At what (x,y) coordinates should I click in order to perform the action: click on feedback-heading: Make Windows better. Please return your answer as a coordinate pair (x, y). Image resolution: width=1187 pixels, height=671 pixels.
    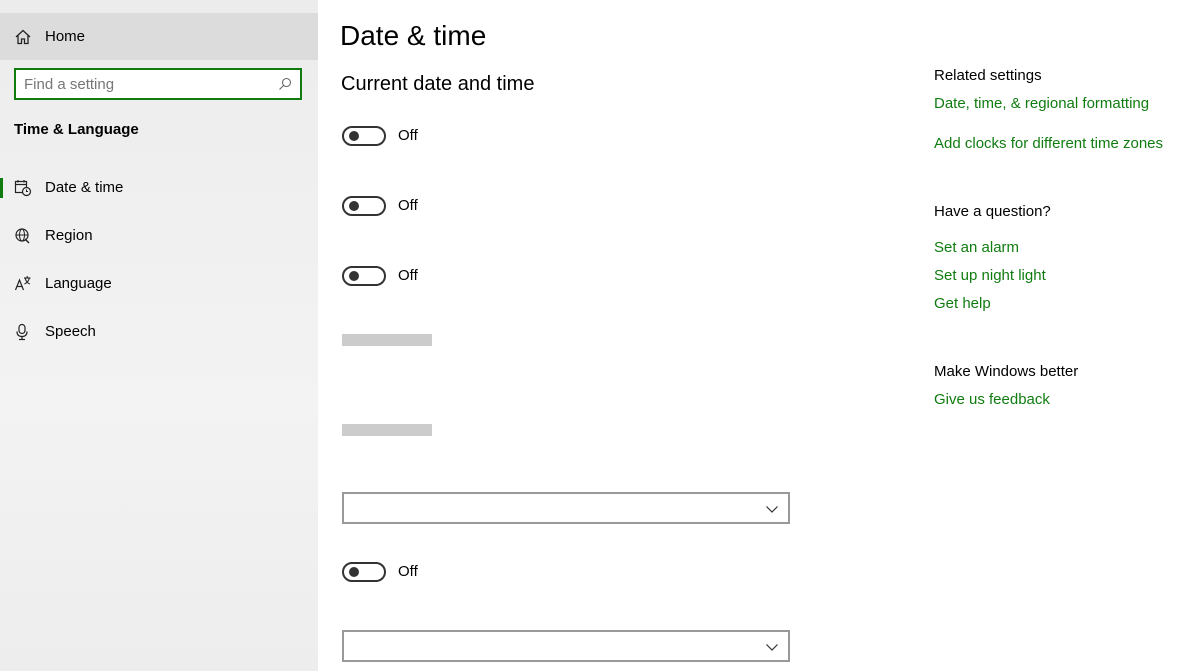
    Looking at the image, I should click on (1006, 371).